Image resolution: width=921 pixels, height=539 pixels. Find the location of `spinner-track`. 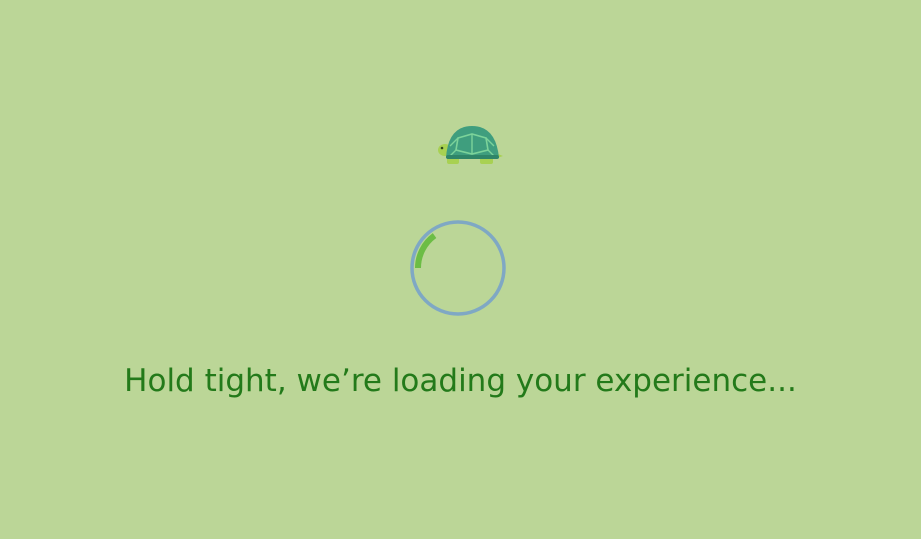

spinner-track is located at coordinates (458, 268).